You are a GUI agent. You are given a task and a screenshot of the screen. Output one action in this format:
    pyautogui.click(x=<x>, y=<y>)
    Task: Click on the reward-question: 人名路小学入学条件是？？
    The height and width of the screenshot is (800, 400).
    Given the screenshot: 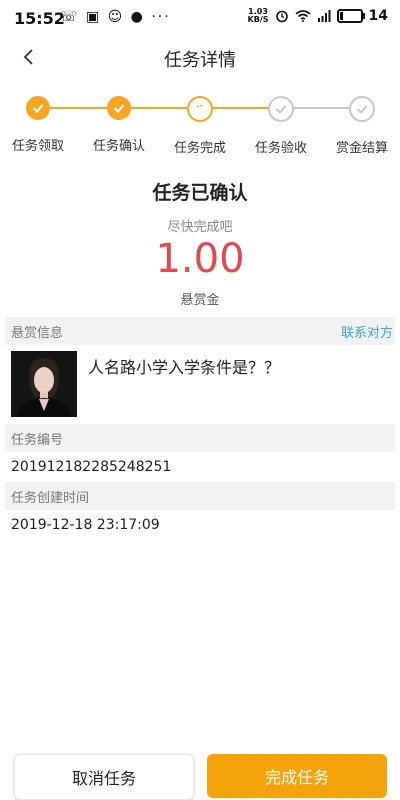 What is the action you would take?
    pyautogui.click(x=184, y=367)
    